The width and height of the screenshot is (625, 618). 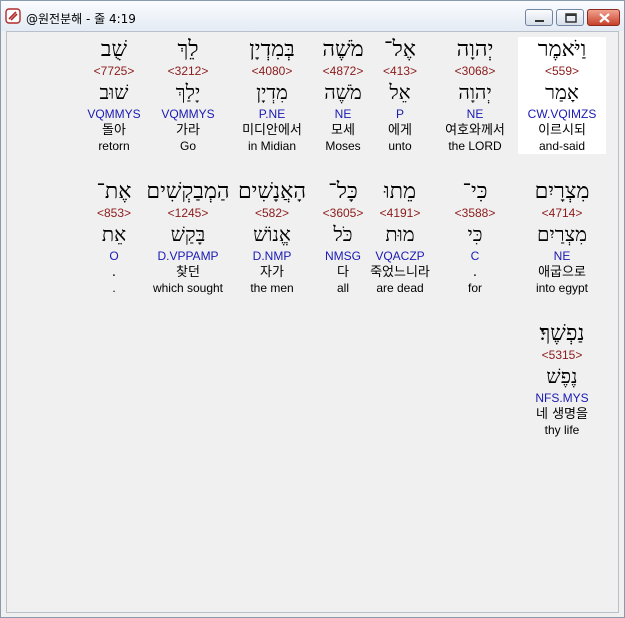 I want to click on parsing-code: CW.VQIMZS, so click(x=562, y=114).